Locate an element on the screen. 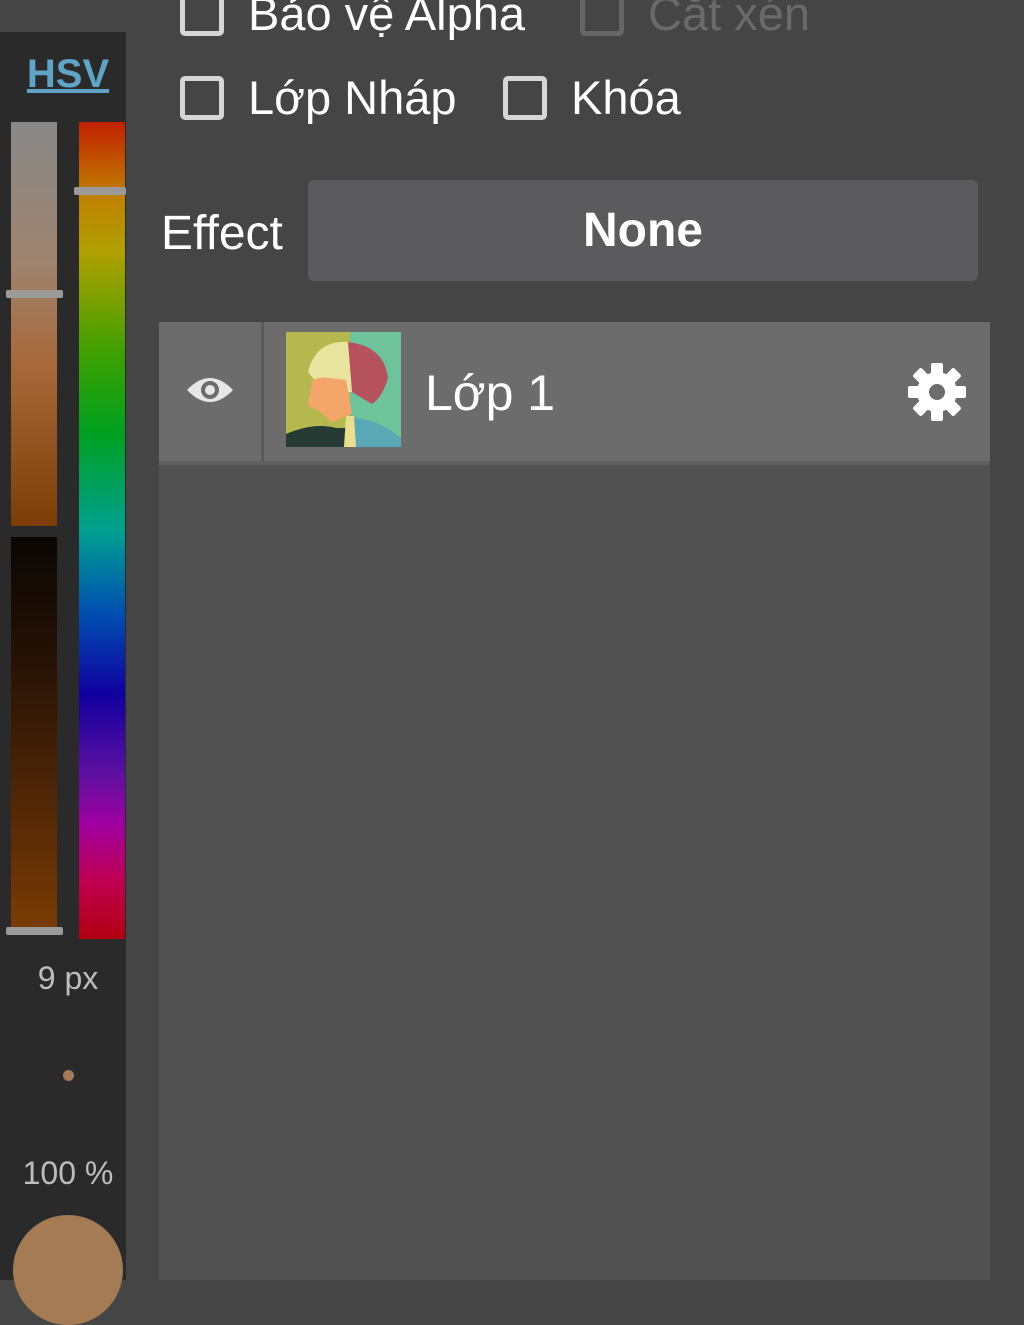 The image size is (1024, 1325). hue-slider is located at coordinates (102, 530).